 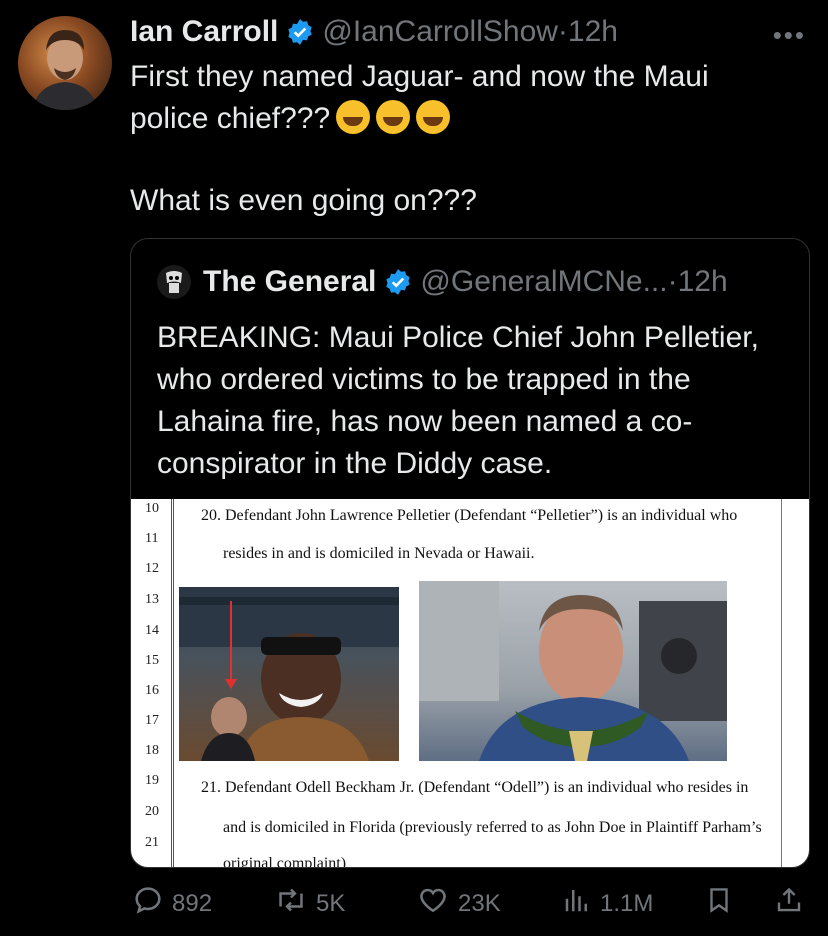 What do you see at coordinates (174, 282) in the screenshot?
I see `quoted-author-avatar` at bounding box center [174, 282].